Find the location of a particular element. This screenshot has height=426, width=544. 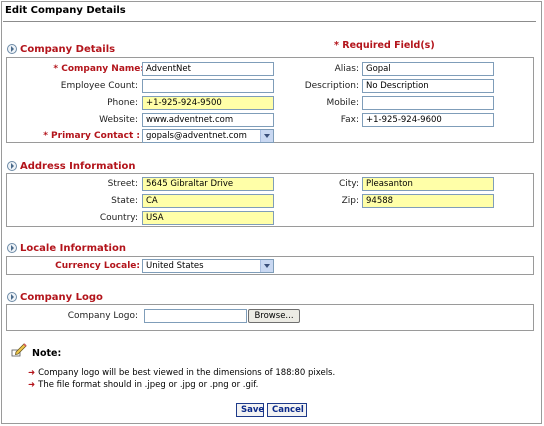

phone-input: +1-925-924-9500 is located at coordinates (208, 103).